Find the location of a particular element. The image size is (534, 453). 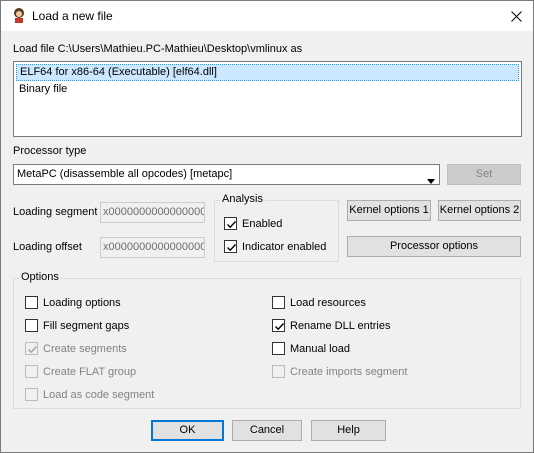

loading-offset-label: Loading offset is located at coordinates (47, 247).